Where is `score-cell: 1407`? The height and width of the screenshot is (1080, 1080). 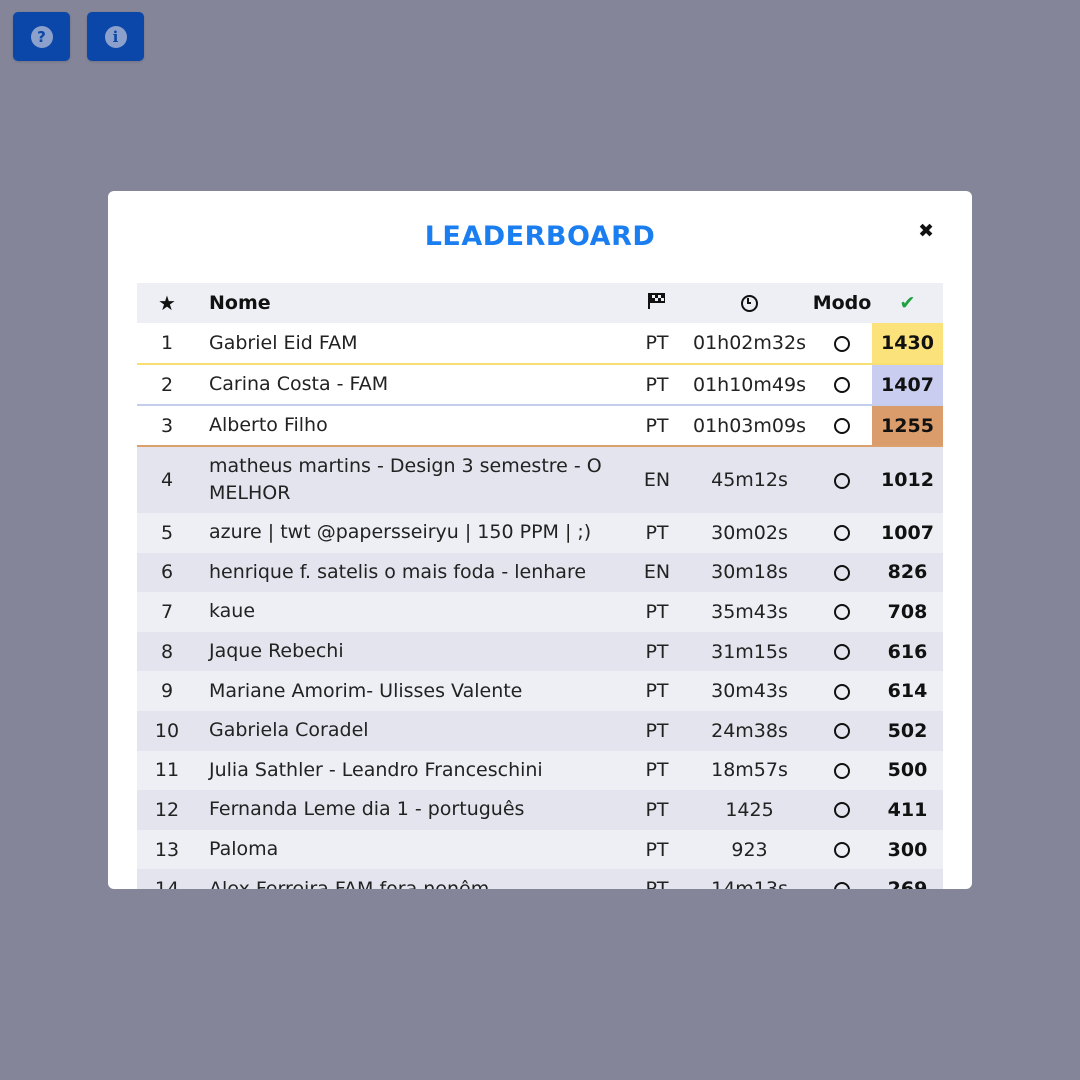 score-cell: 1407 is located at coordinates (907, 385).